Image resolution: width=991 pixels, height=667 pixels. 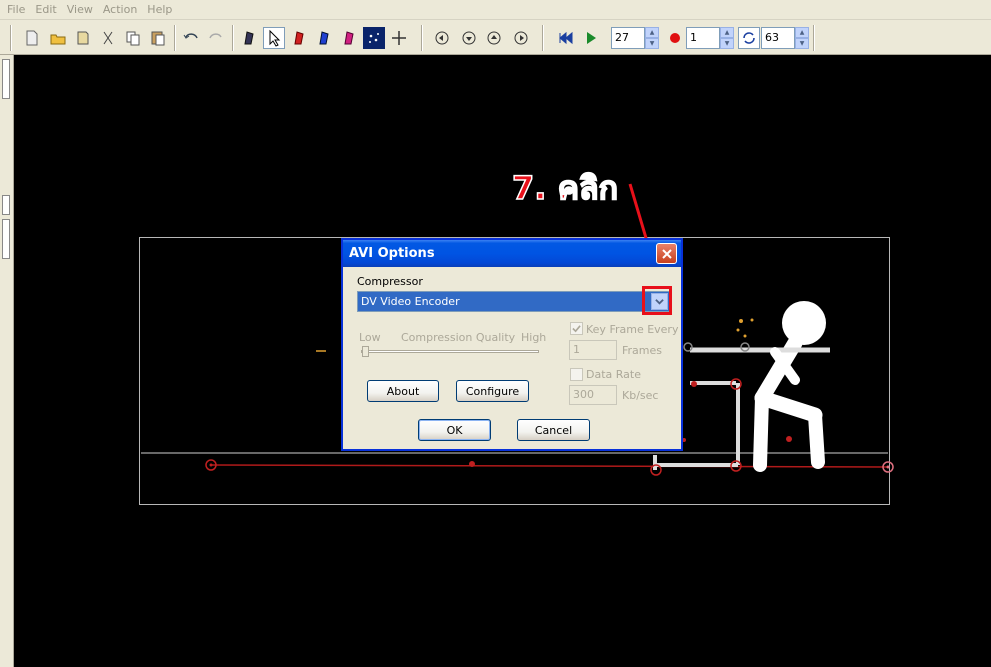 I want to click on data-rate-field: 300, so click(x=593, y=395).